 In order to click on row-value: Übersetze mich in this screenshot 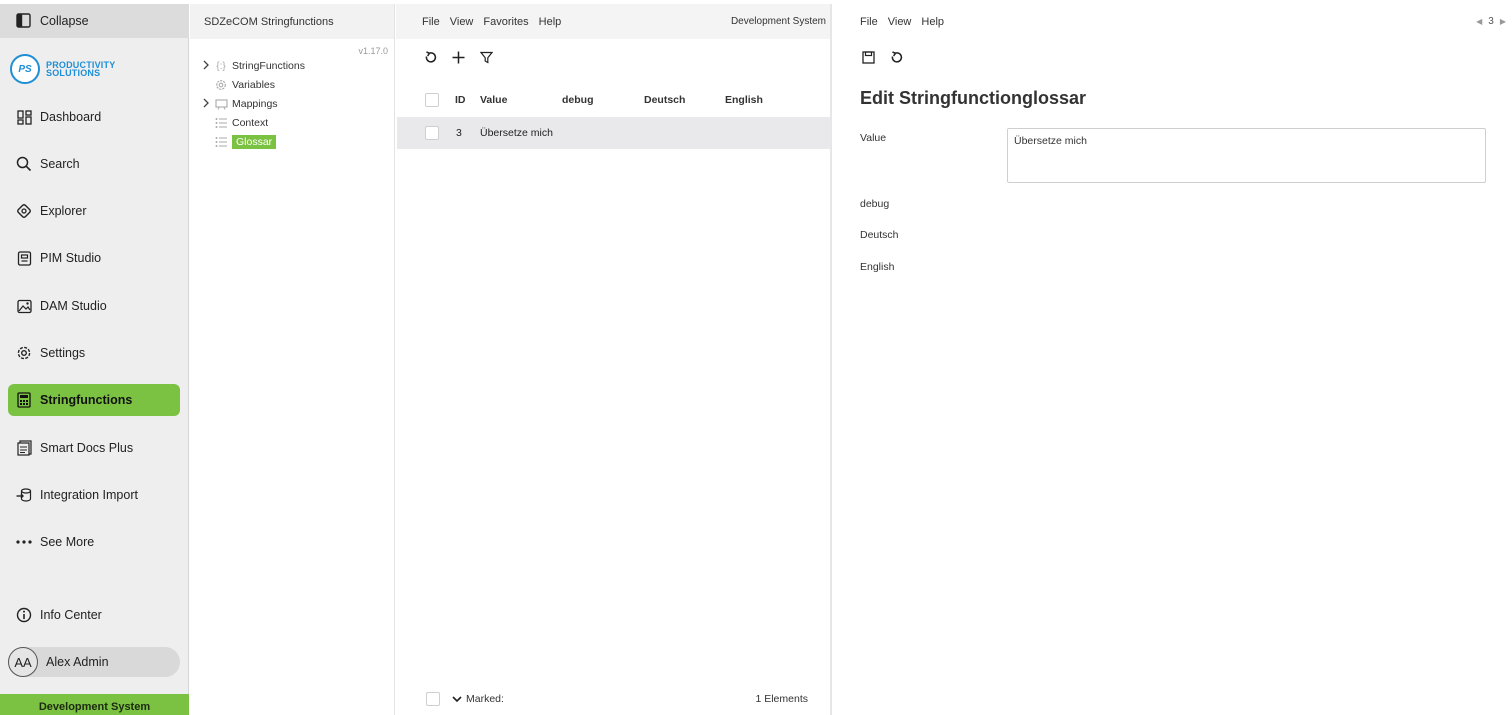, I will do `click(516, 133)`.